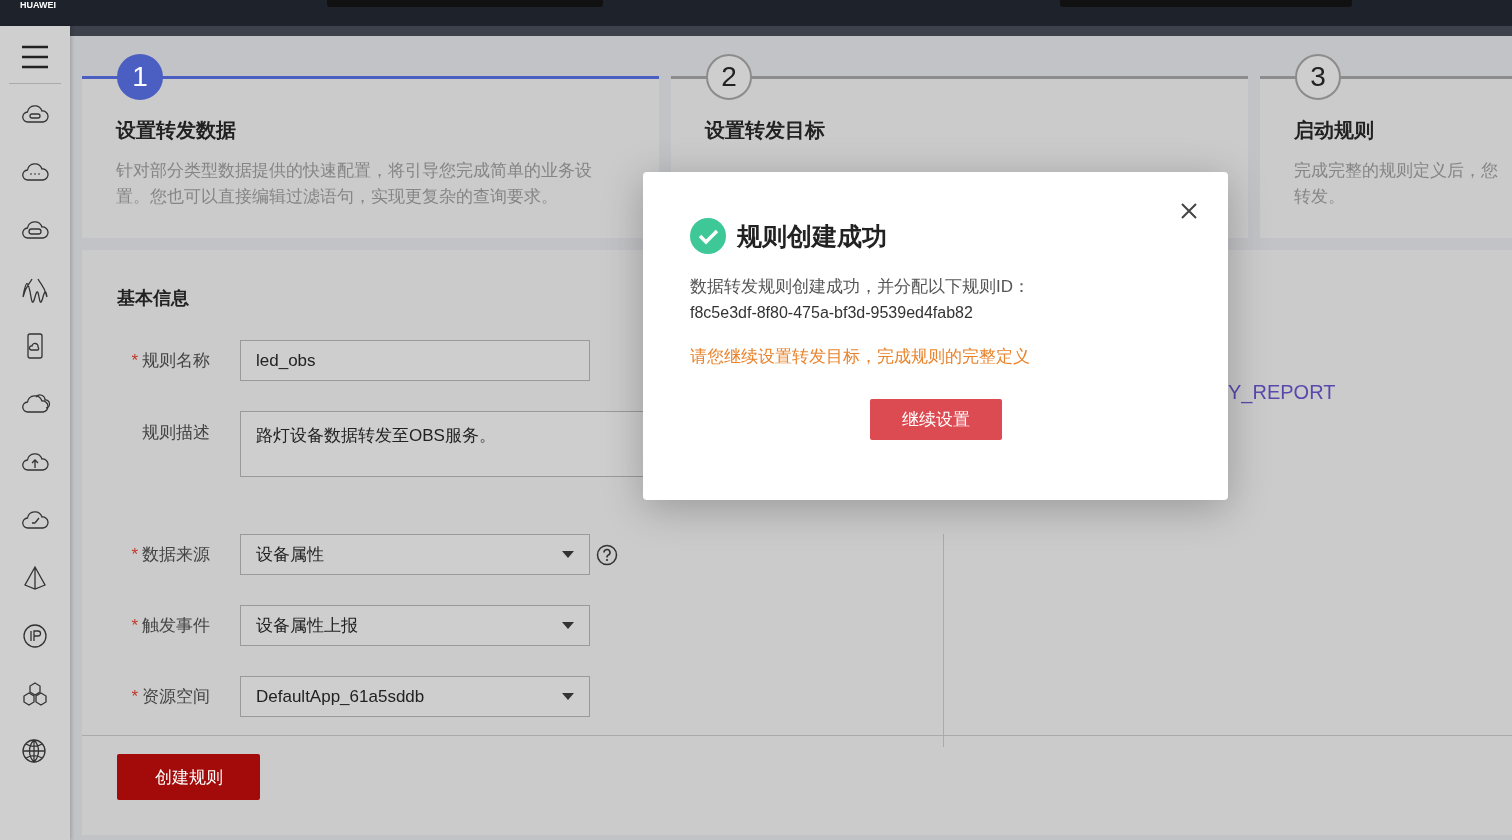 This screenshot has height=840, width=1512. I want to click on step-title: 设置转发目标, so click(765, 130).